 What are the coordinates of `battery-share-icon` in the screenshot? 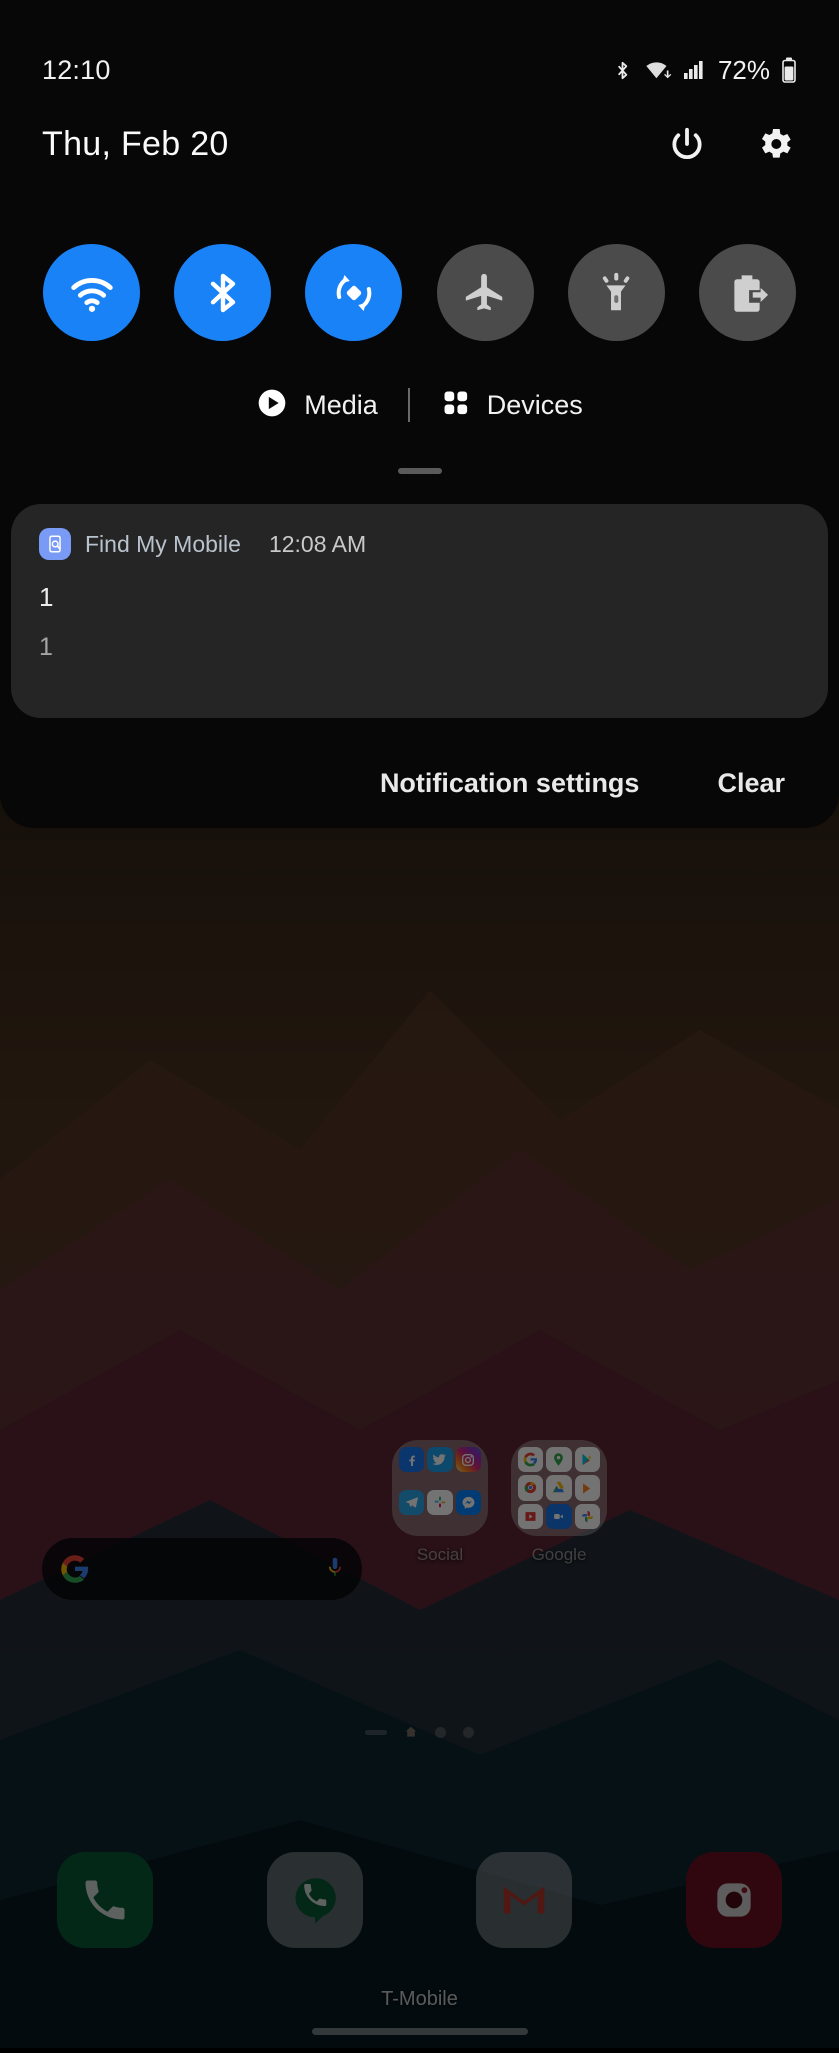 It's located at (747, 292).